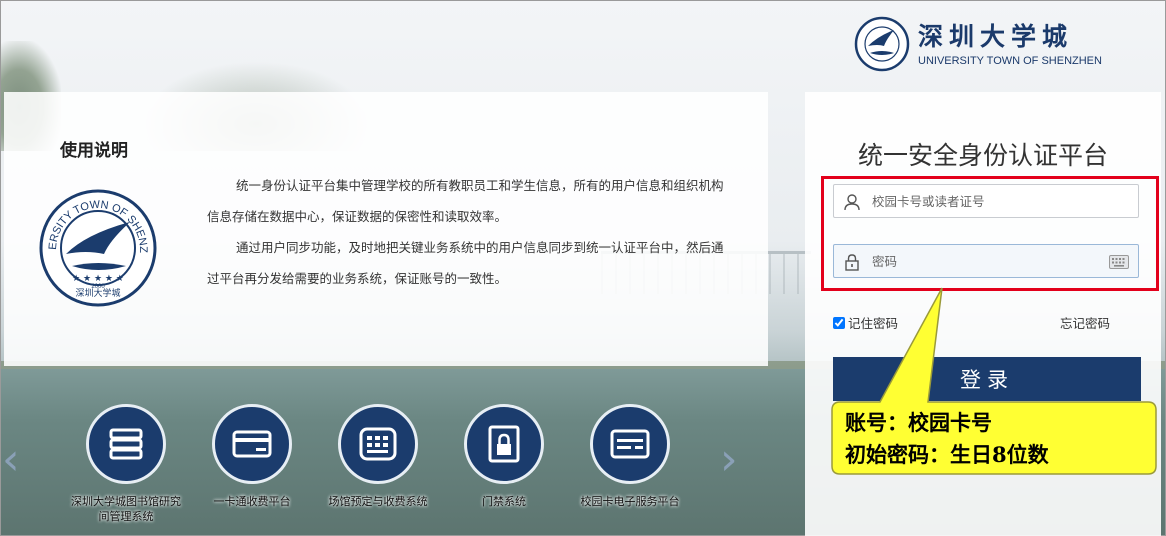 The image size is (1166, 536). What do you see at coordinates (11, 460) in the screenshot?
I see `carousel-prev-arrow: ‹` at bounding box center [11, 460].